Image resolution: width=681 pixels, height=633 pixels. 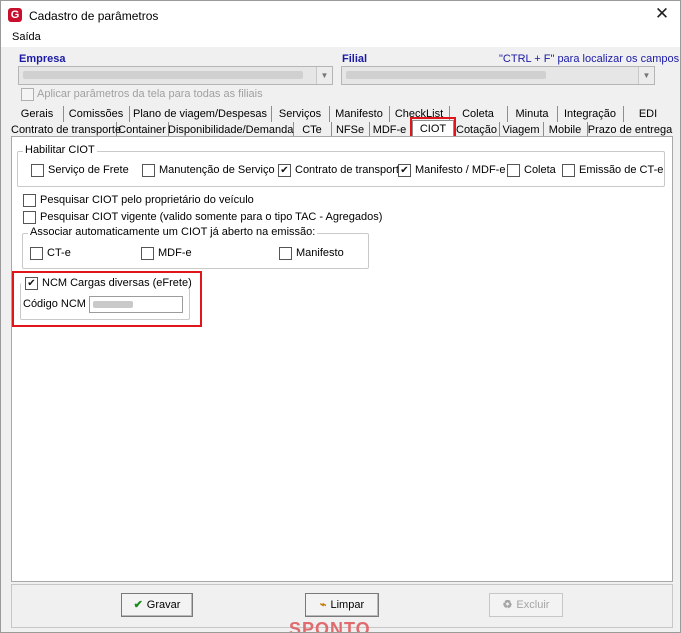 What do you see at coordinates (15, 15) in the screenshot?
I see `app-logo-icon: G` at bounding box center [15, 15].